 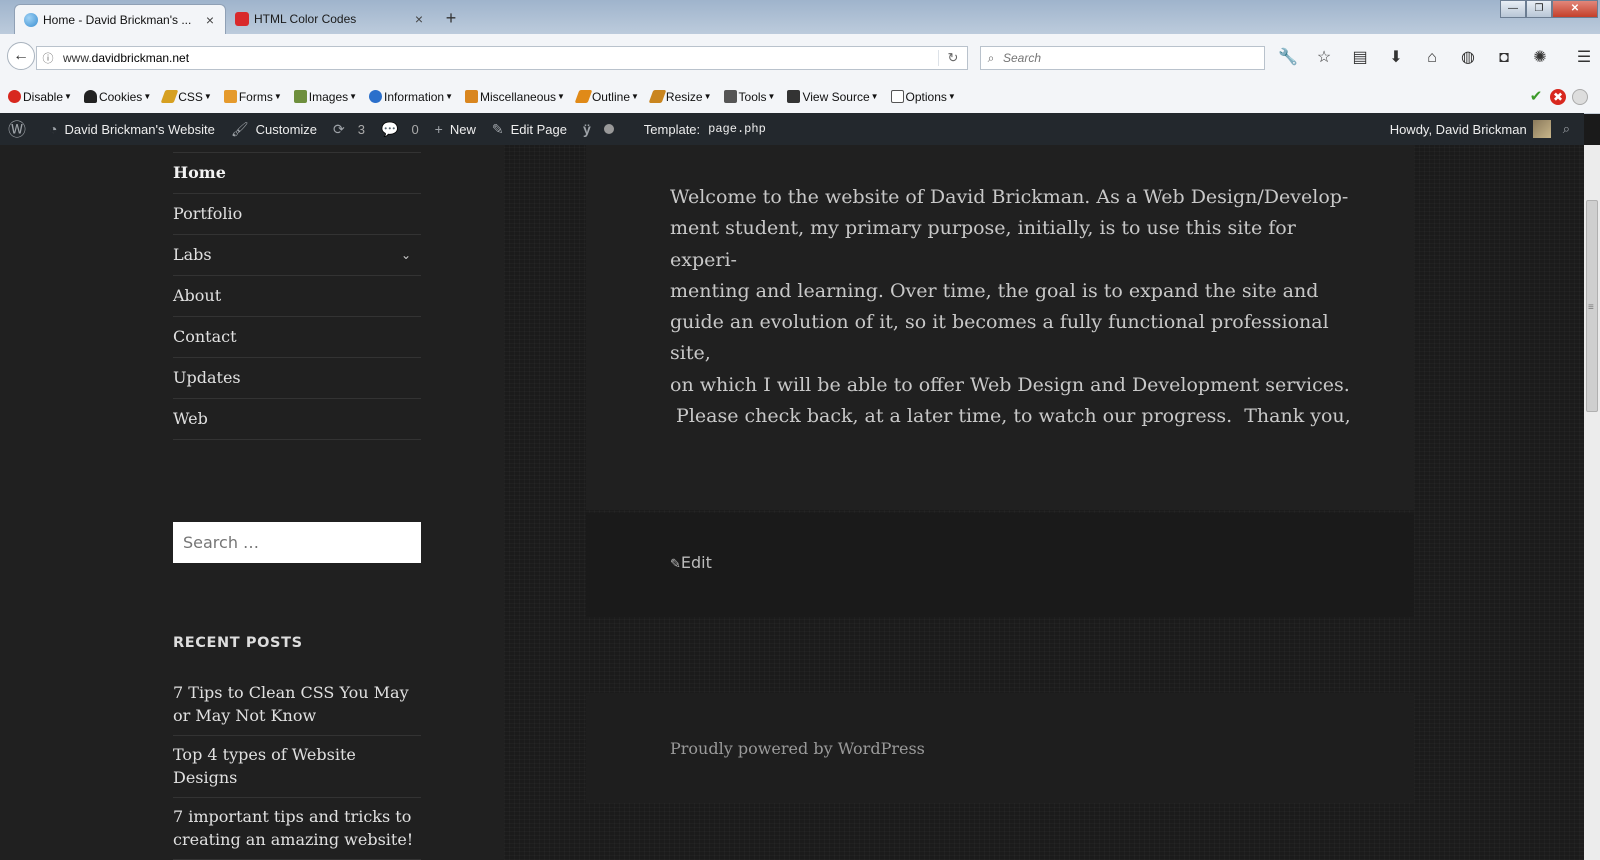 I want to click on edit-page-label: Edit Page, so click(x=538, y=129).